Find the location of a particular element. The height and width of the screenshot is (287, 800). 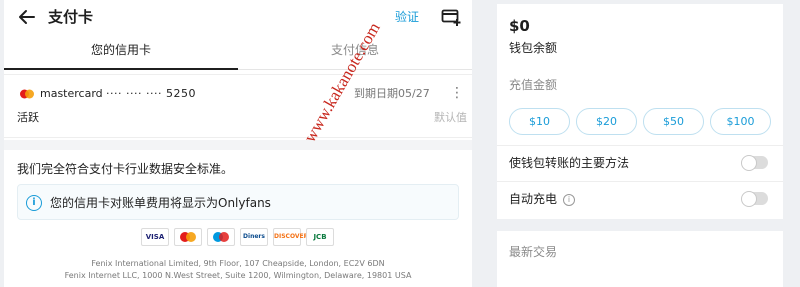

tab-your-cards: 您的信用卡 is located at coordinates (121, 53).